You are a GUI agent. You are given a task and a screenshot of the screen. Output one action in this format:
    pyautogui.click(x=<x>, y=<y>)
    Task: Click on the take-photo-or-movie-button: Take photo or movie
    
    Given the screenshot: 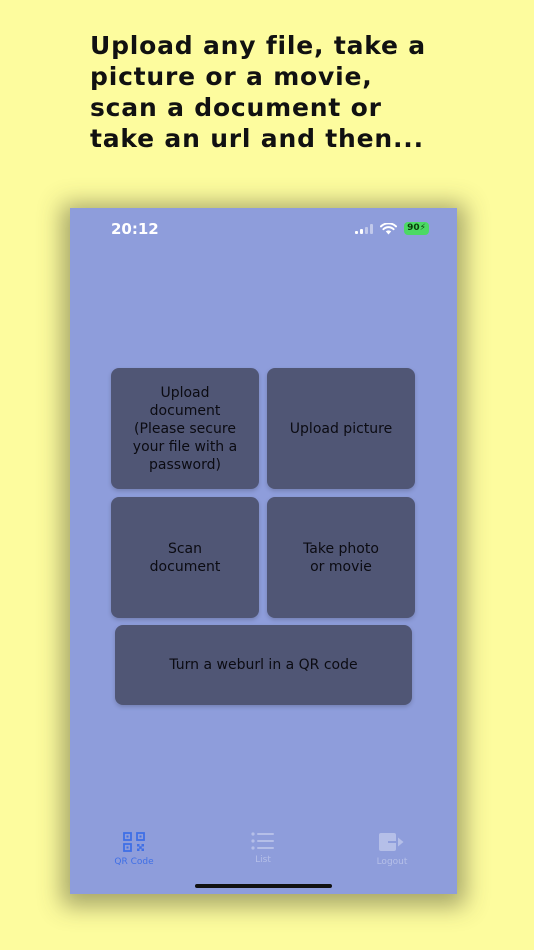 What is the action you would take?
    pyautogui.click(x=341, y=557)
    